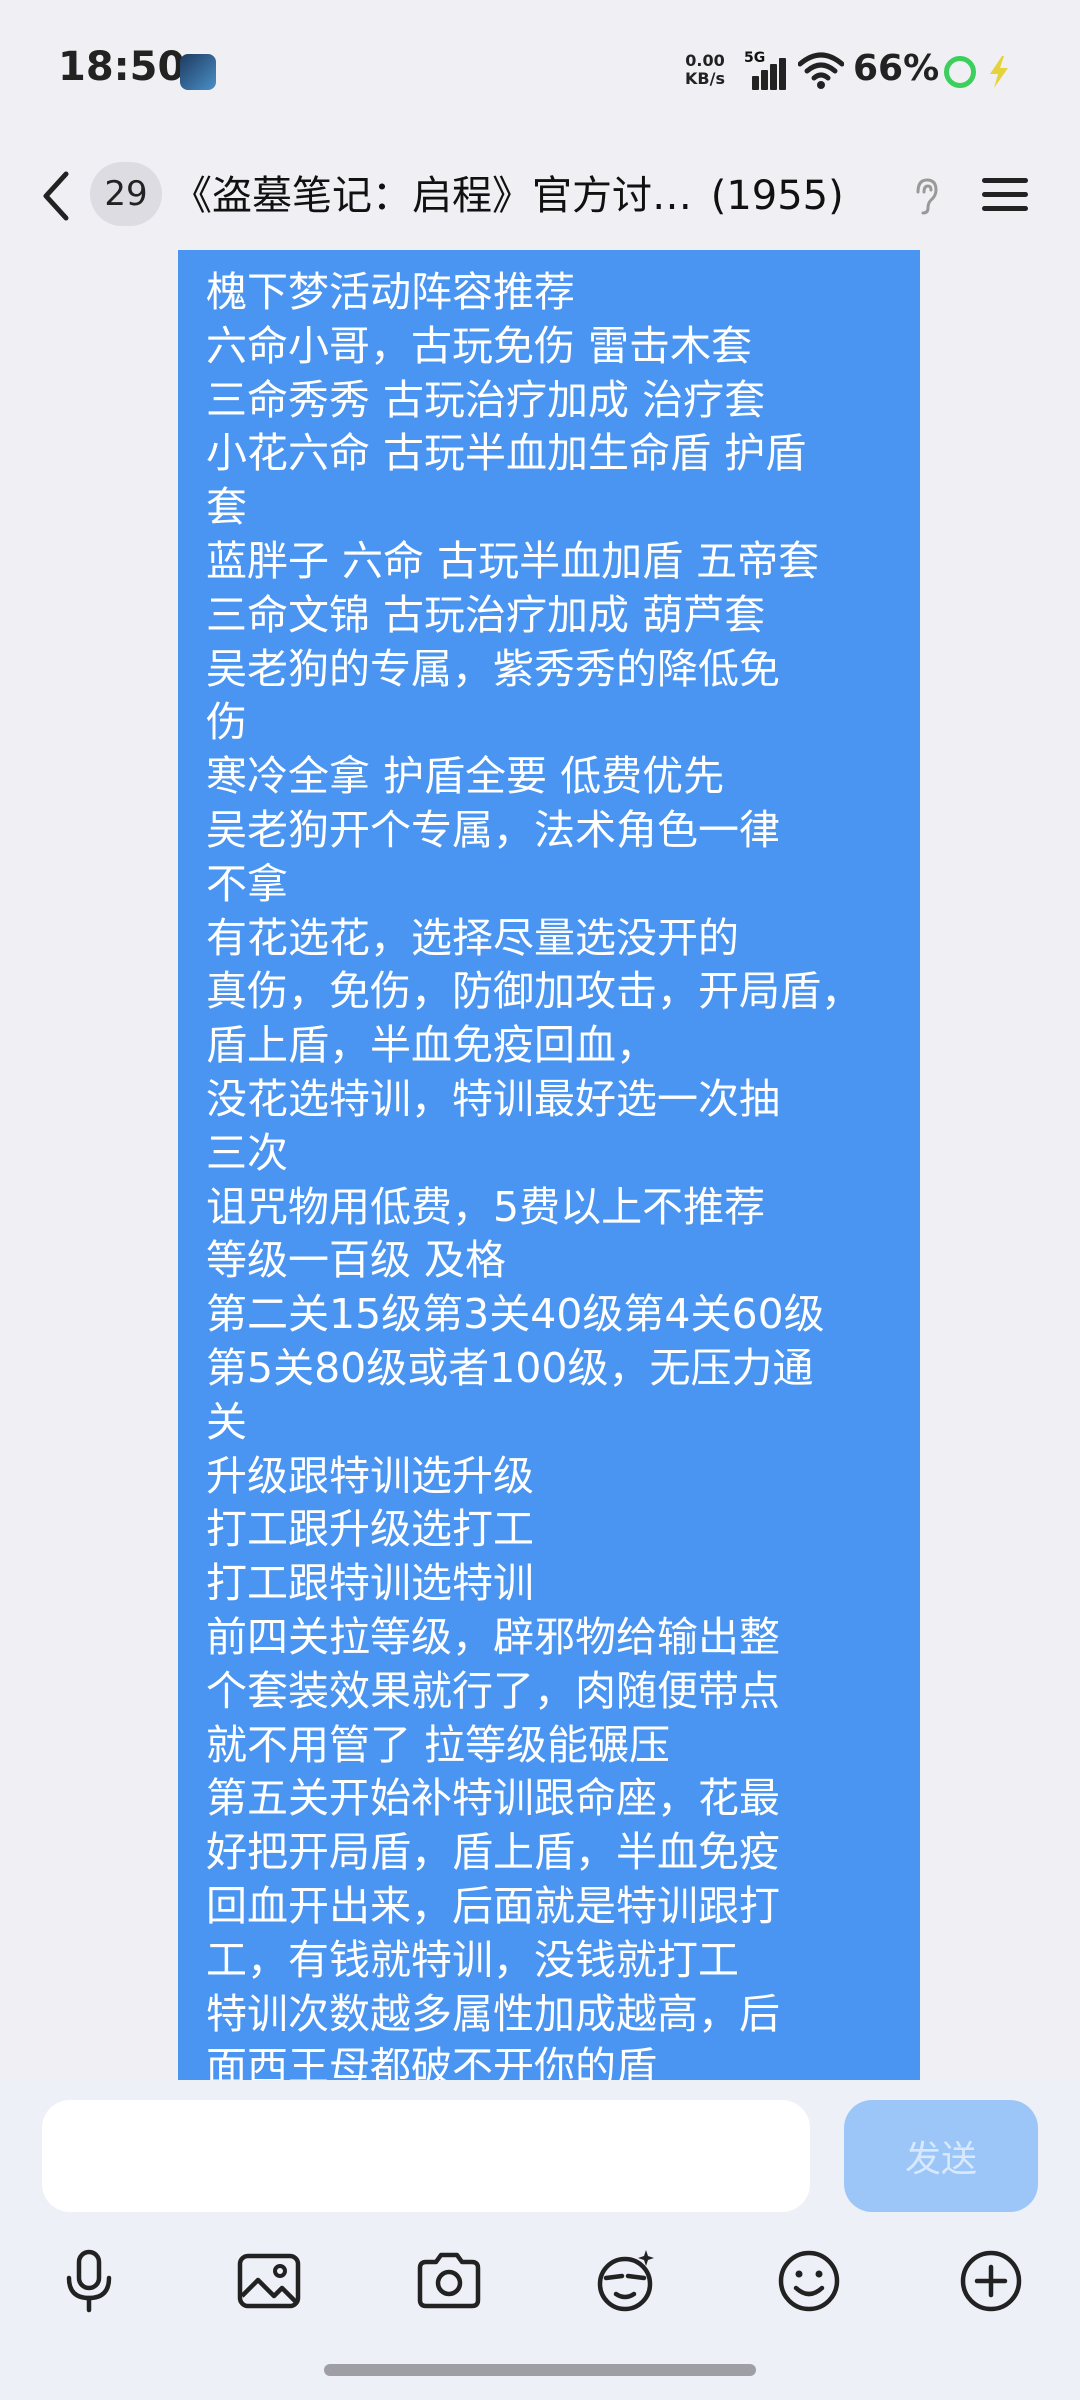 The image size is (1080, 2400). I want to click on send-button: 发送, so click(941, 2156).